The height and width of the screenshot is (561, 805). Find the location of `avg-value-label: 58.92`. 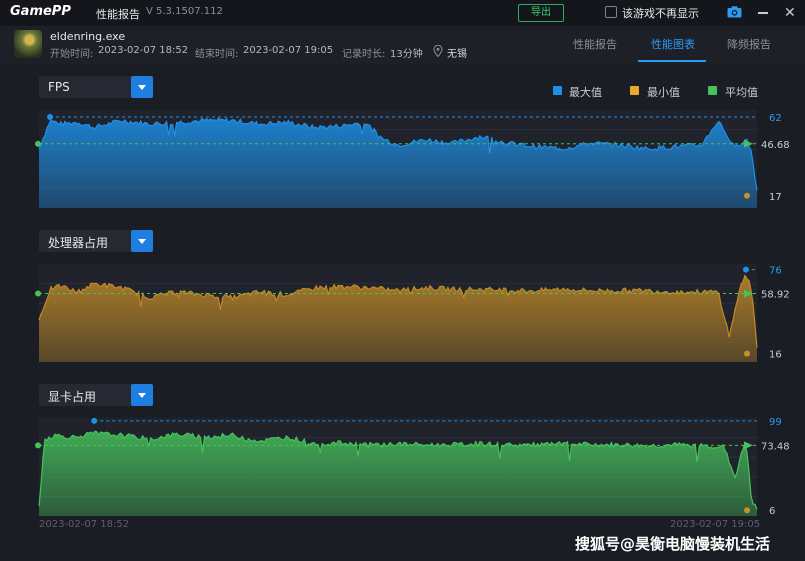

avg-value-label: 58.92 is located at coordinates (775, 295).